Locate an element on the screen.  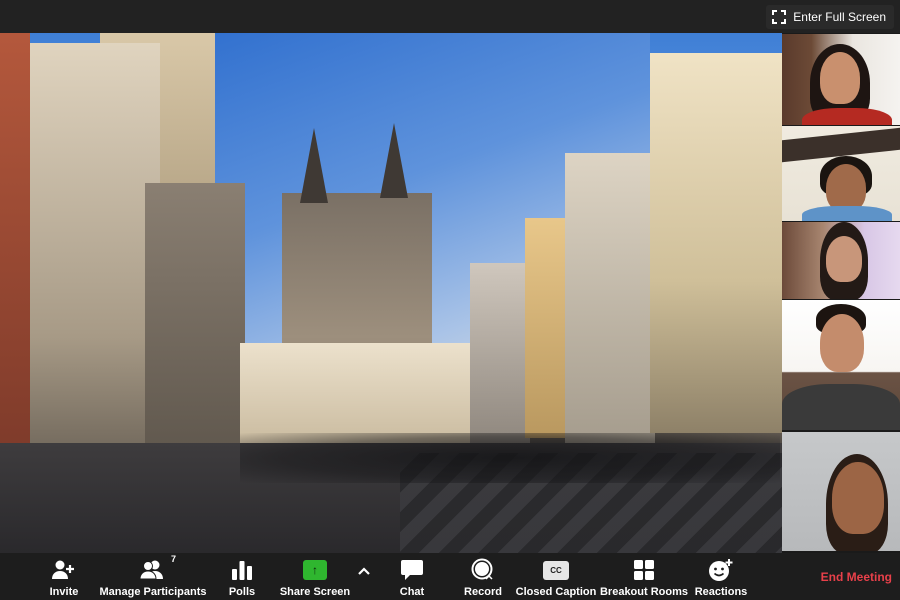
record-button: Record is located at coordinates (483, 576).